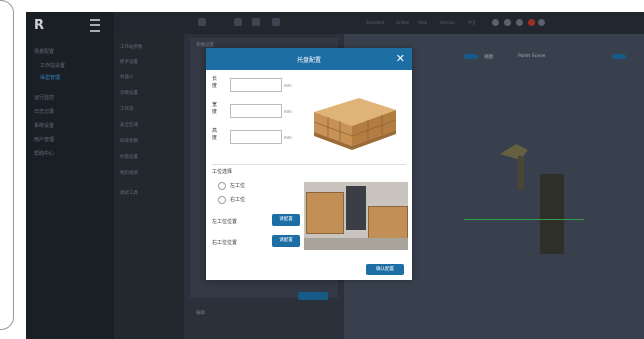 The image size is (644, 339). Describe the element at coordinates (238, 186) in the screenshot. I see `left-station-label: 左工位` at that location.